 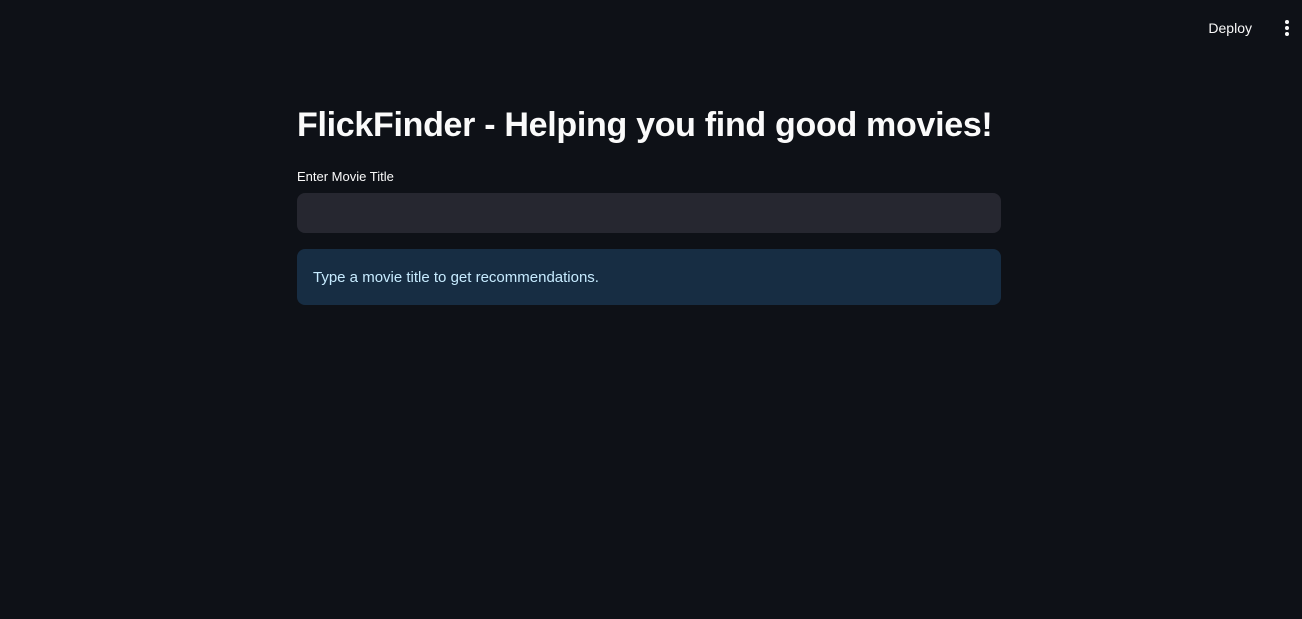 What do you see at coordinates (649, 213) in the screenshot?
I see `movie-title-input` at bounding box center [649, 213].